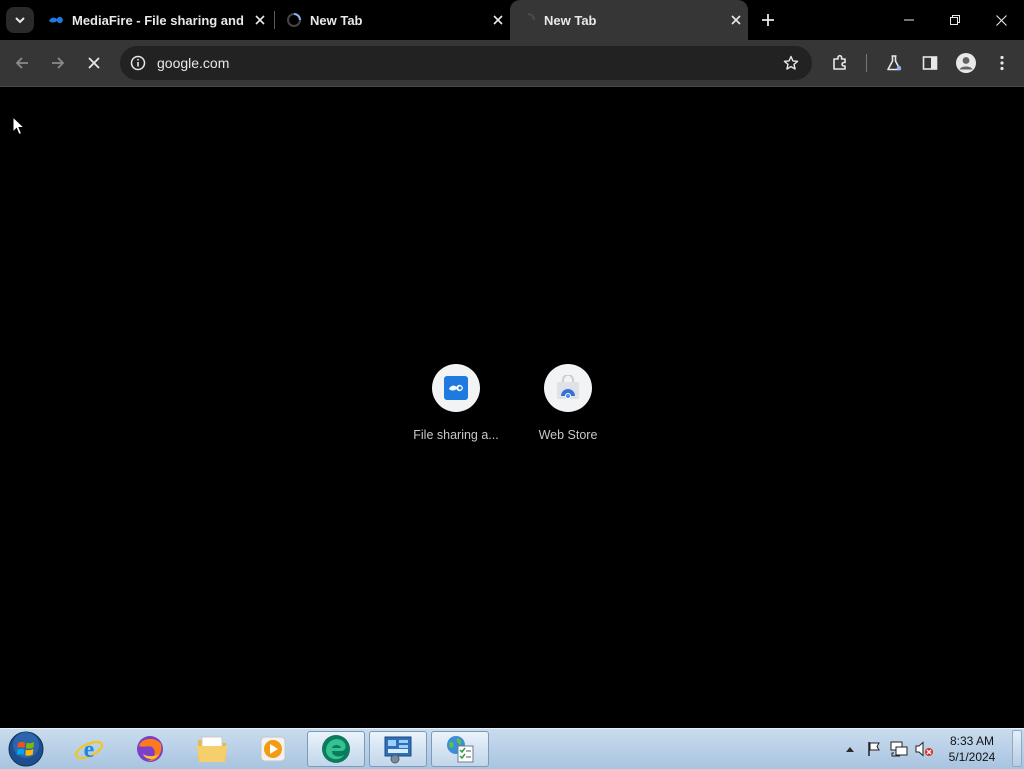  I want to click on internet-explorer-icon: e, so click(89, 750).